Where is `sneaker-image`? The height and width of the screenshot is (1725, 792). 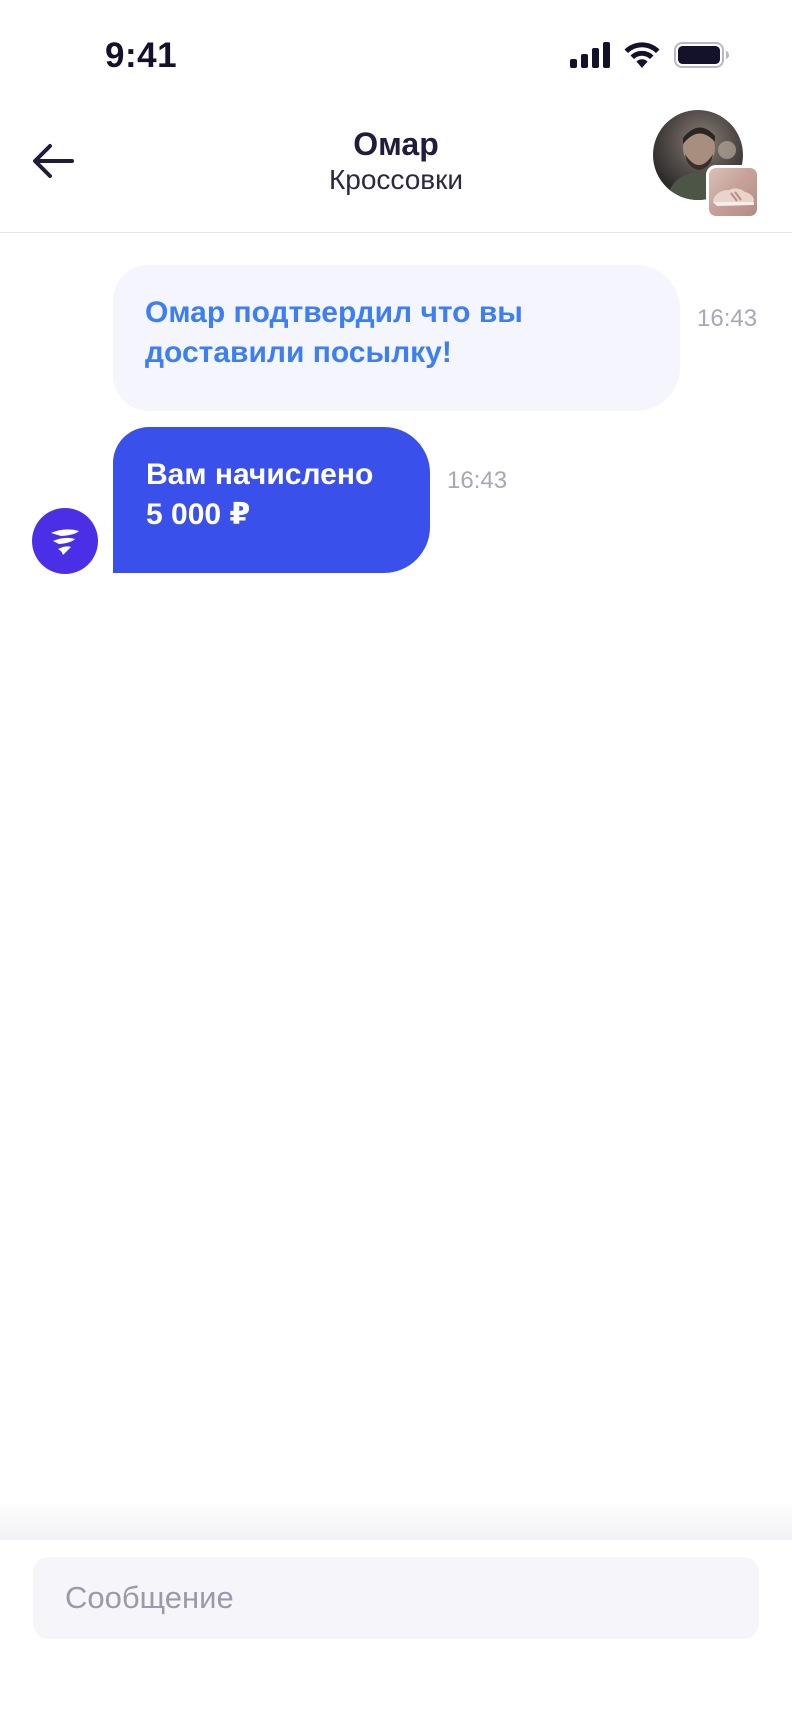 sneaker-image is located at coordinates (733, 197).